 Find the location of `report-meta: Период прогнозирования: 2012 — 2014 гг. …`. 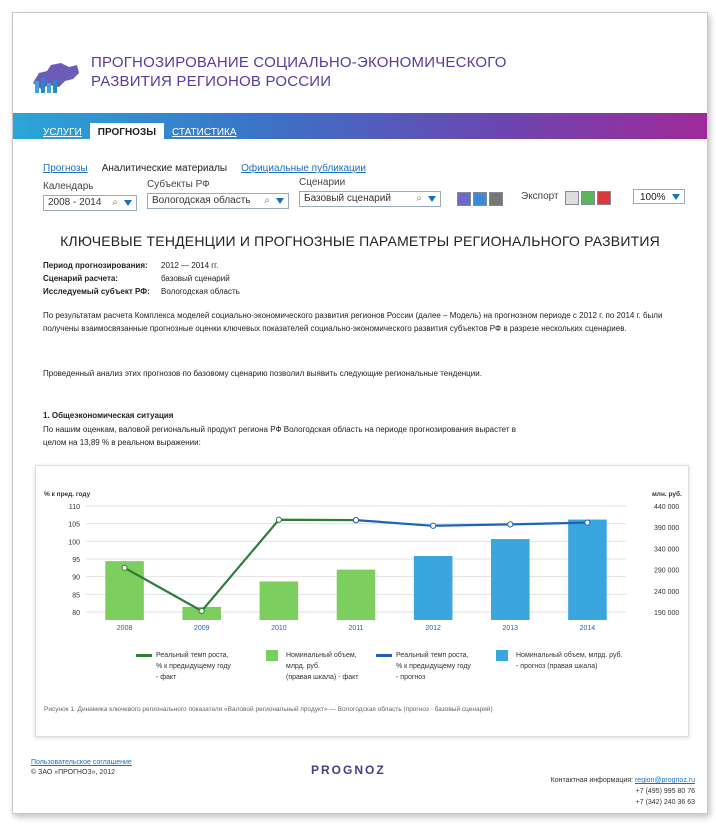

report-meta: Период прогнозирования: 2012 — 2014 гг. … is located at coordinates (141, 278).